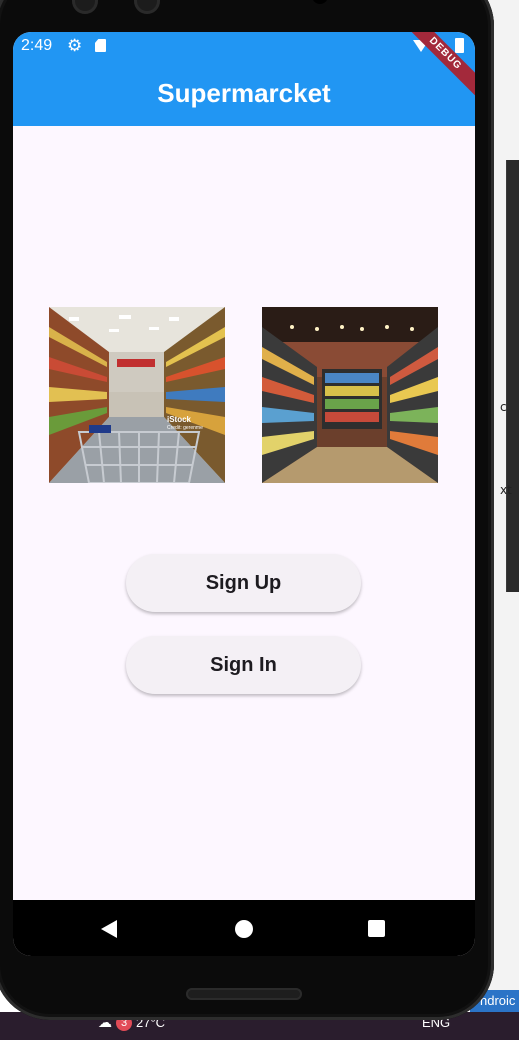 This screenshot has width=519, height=1040. Describe the element at coordinates (137, 395) in the screenshot. I see `supermarket-aisle-cart-image: iStock Credit: gerenme` at that location.